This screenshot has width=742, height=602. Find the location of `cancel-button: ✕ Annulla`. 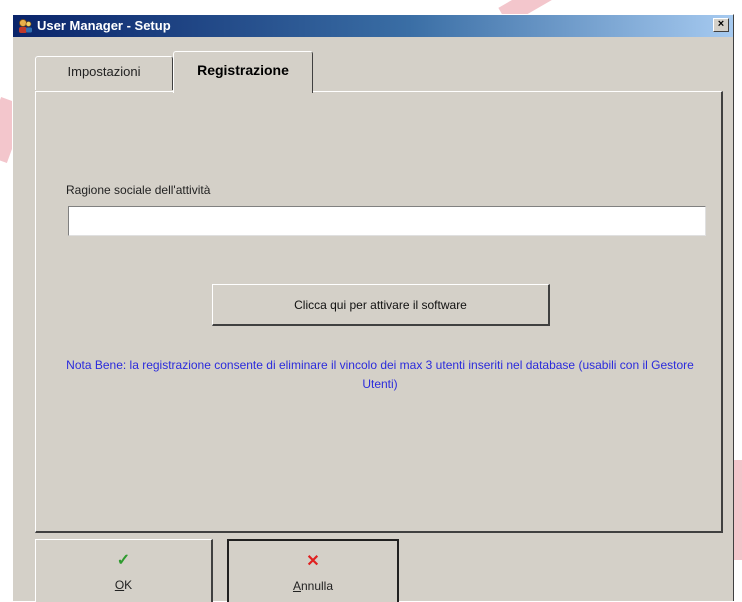

cancel-button: ✕ Annulla is located at coordinates (313, 570).